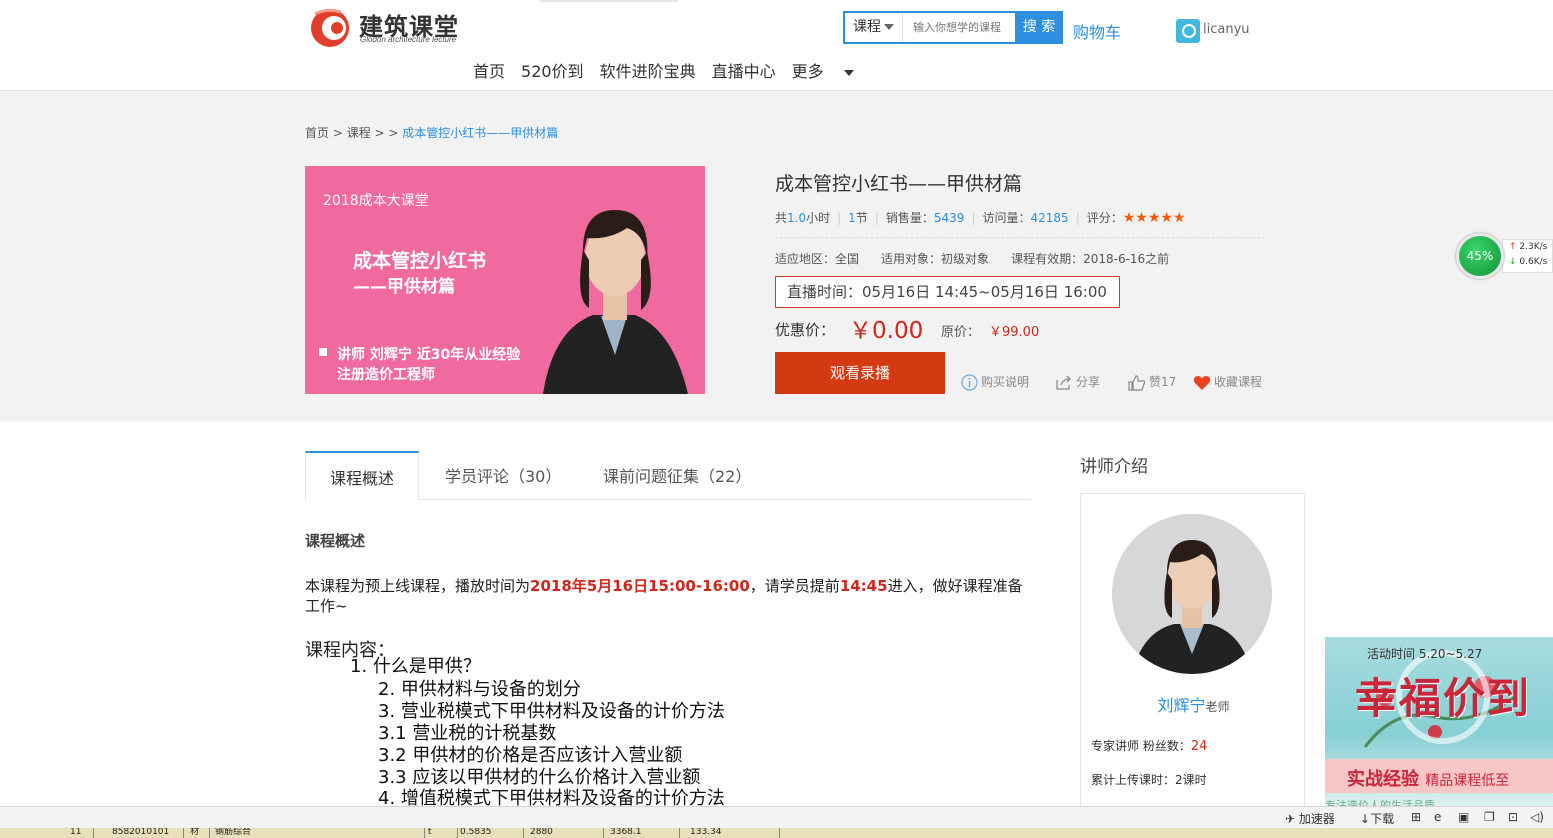  Describe the element at coordinates (359, 133) in the screenshot. I see `breadcrumb-course: 课程` at that location.